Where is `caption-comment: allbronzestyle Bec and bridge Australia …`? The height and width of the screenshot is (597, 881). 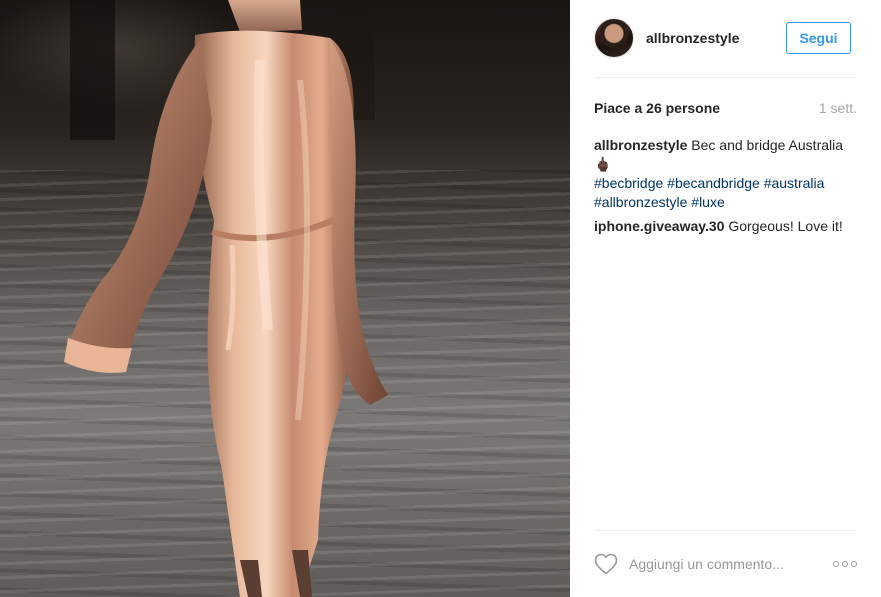 caption-comment: allbronzestyle Bec and bridge Australia … is located at coordinates (725, 174).